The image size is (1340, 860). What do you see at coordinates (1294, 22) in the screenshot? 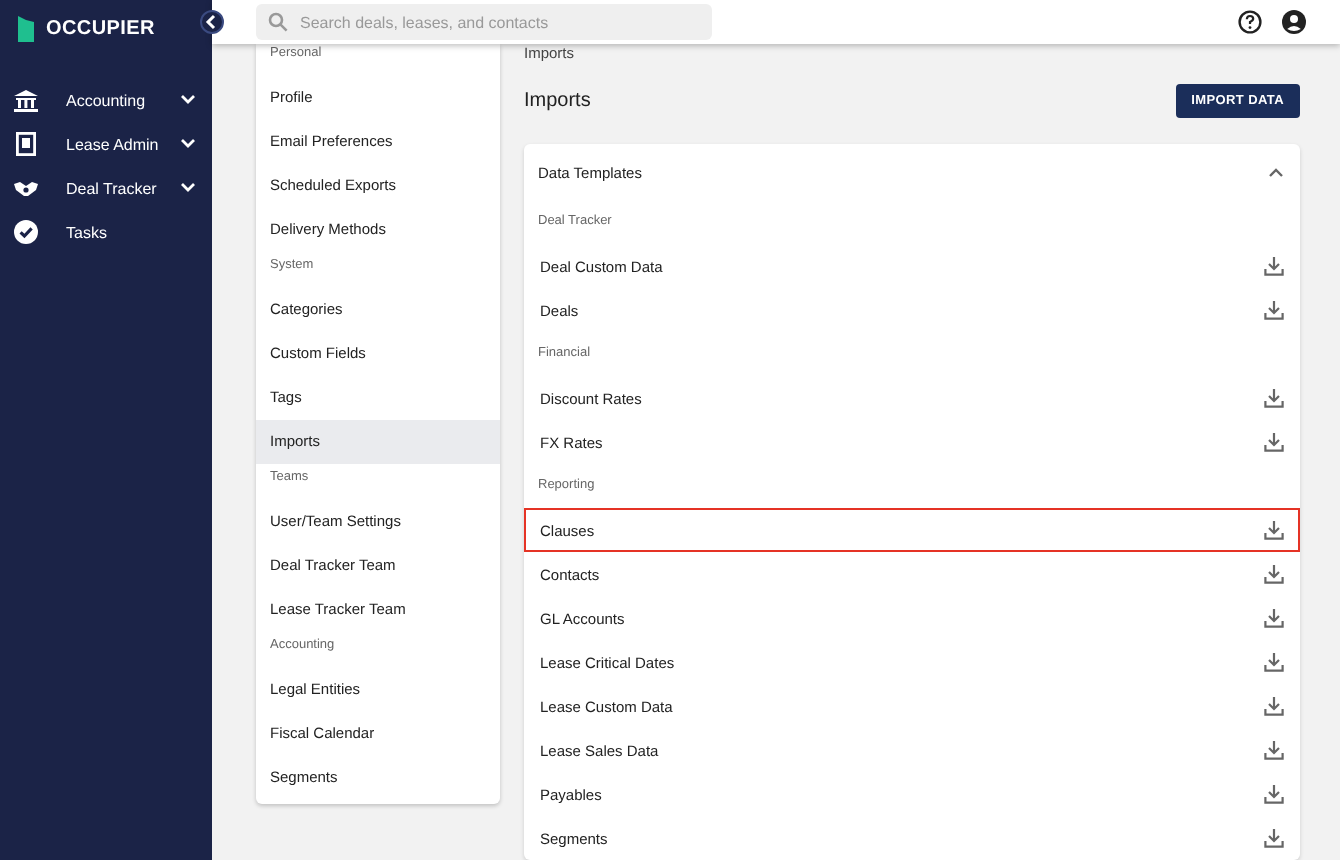
I see `account-icon` at bounding box center [1294, 22].